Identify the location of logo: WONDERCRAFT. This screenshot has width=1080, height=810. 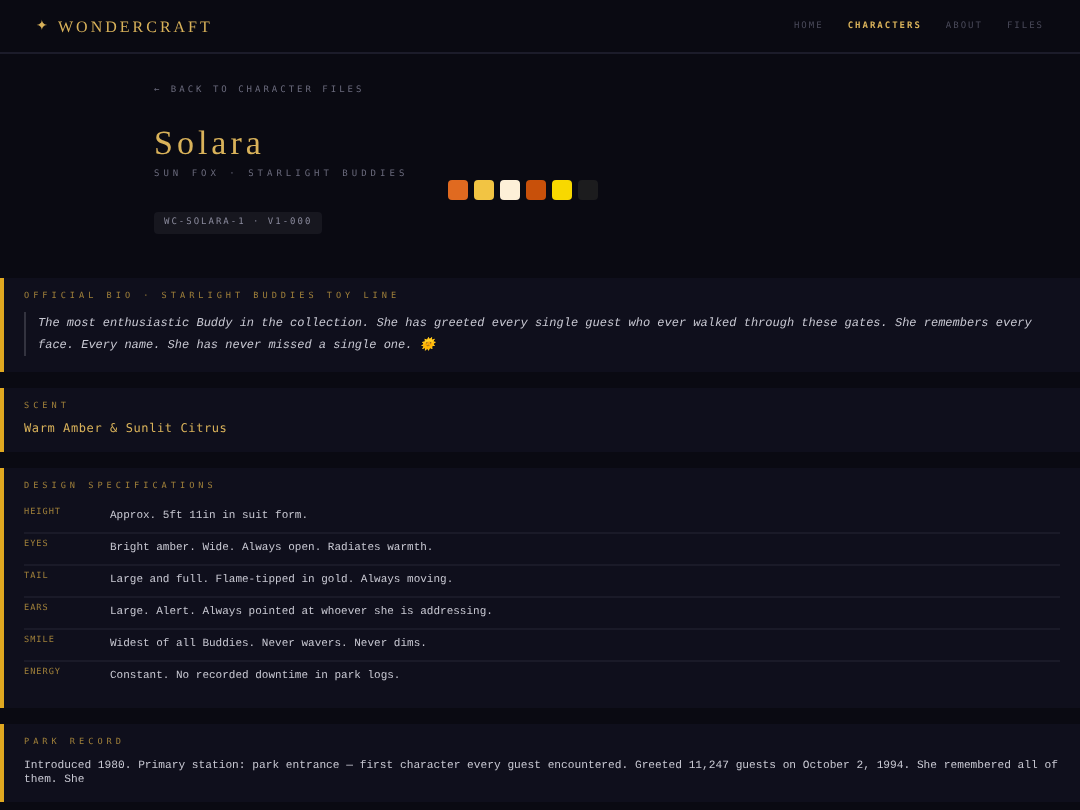
(135, 26).